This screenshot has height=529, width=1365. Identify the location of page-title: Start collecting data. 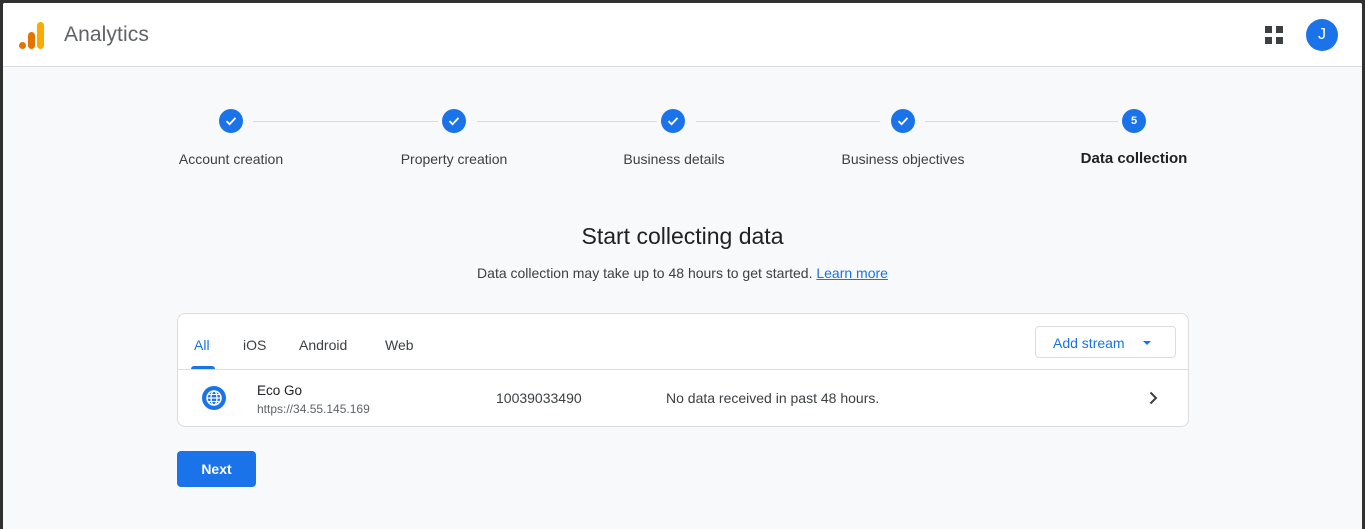
(682, 236).